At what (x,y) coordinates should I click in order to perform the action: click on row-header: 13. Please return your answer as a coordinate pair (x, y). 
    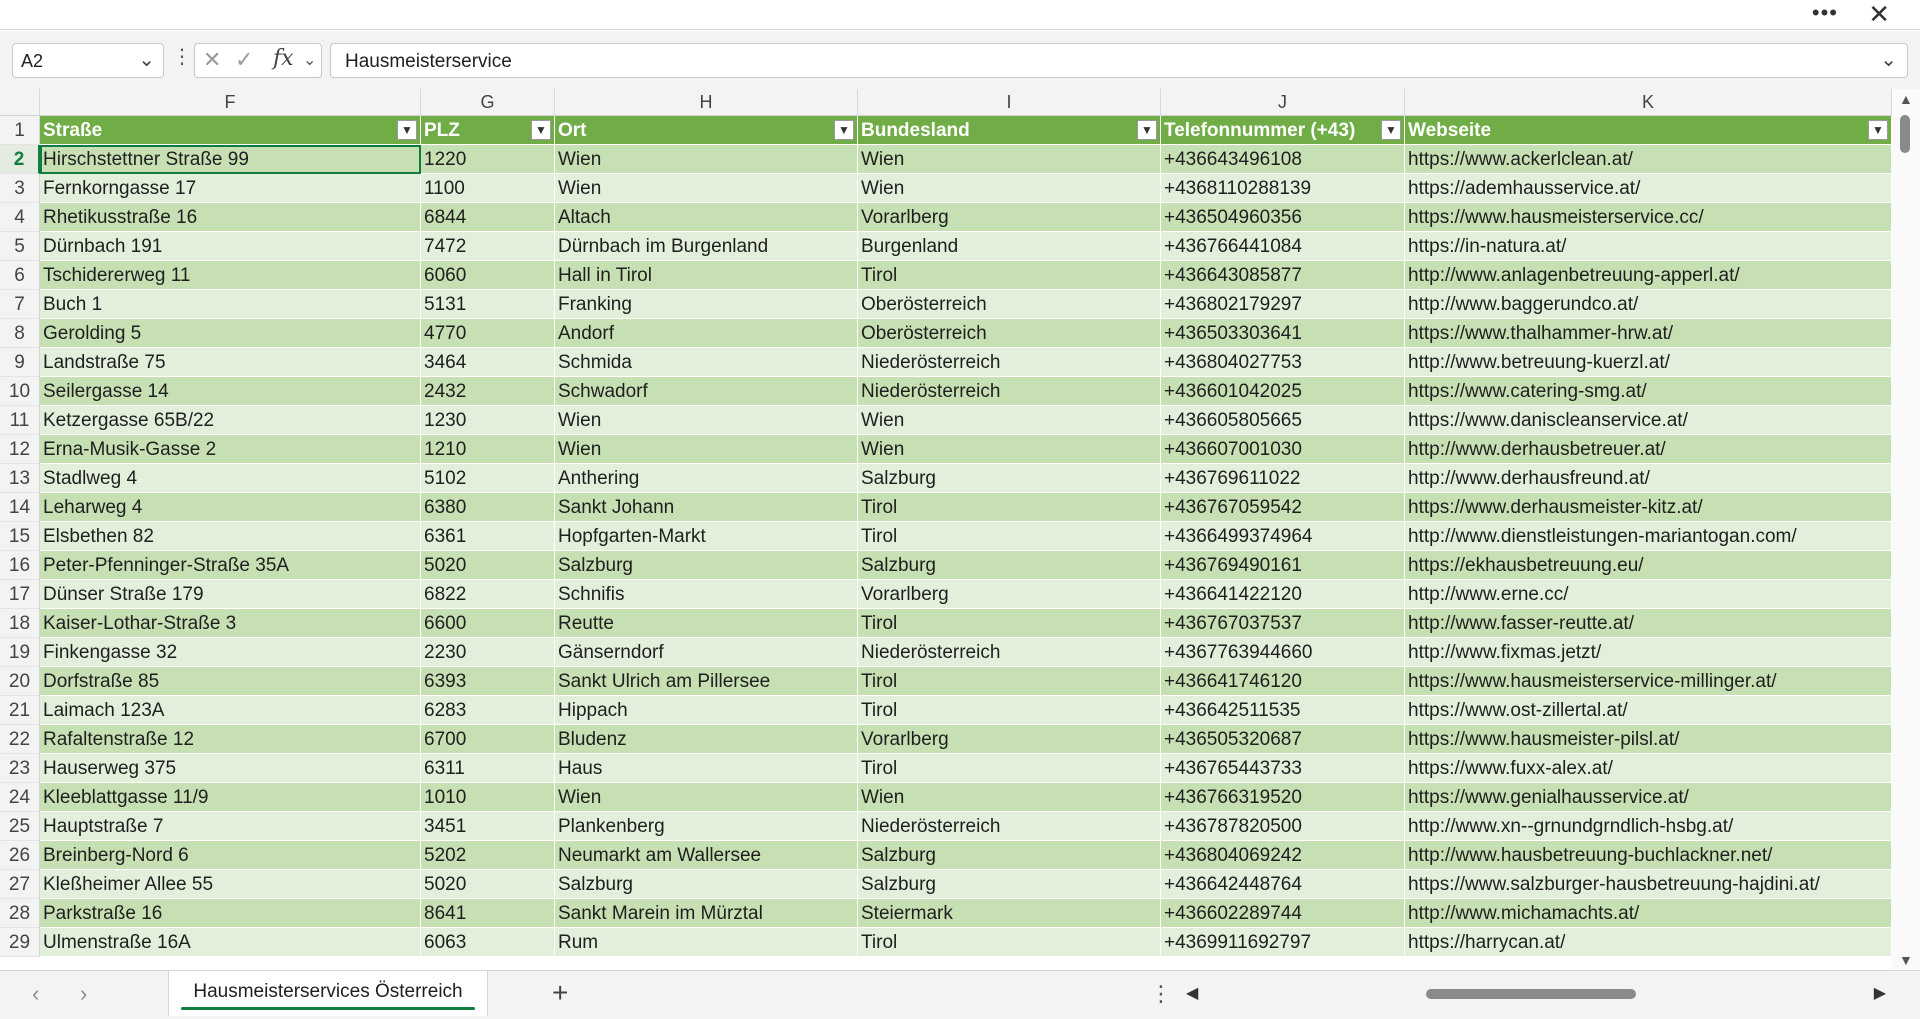
    Looking at the image, I should click on (20, 478).